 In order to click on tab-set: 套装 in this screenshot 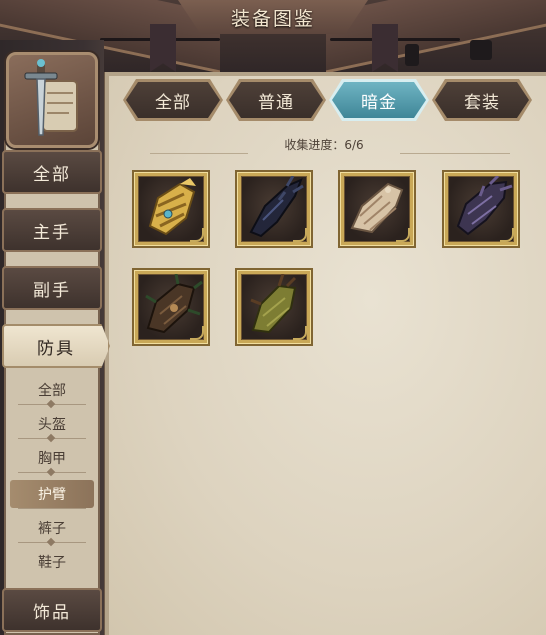, I will do `click(482, 100)`.